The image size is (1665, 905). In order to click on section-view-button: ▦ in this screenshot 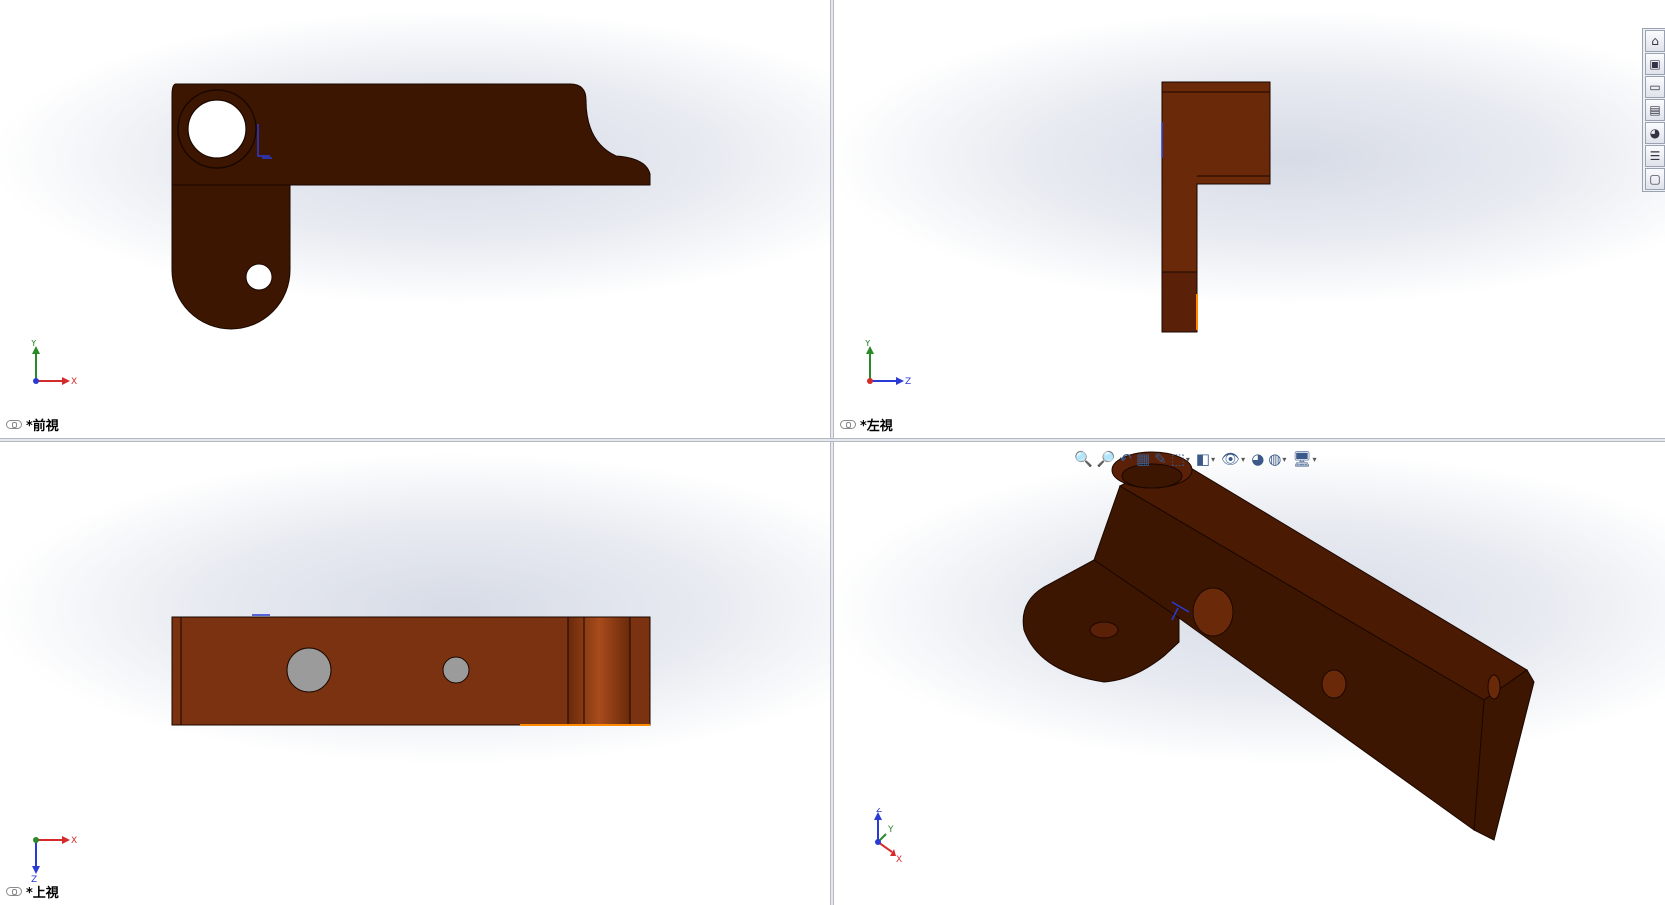, I will do `click(1143, 459)`.